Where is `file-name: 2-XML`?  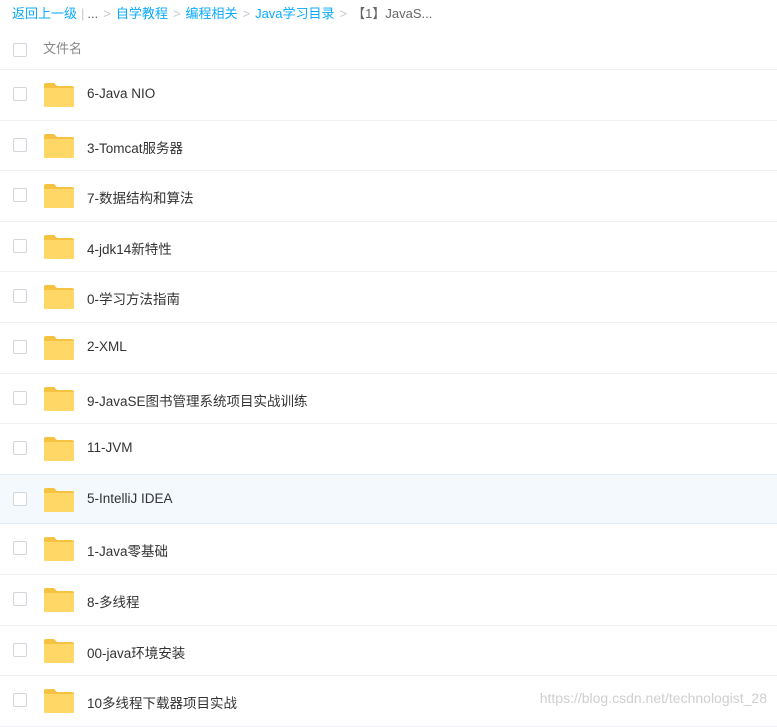 file-name: 2-XML is located at coordinates (107, 346).